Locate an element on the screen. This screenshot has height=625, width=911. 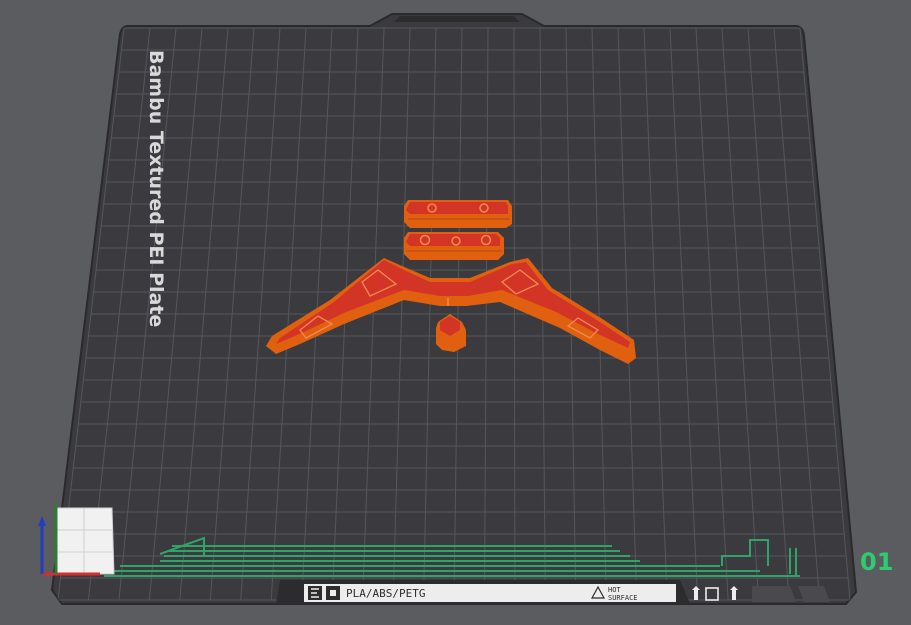
axis-gizmo is located at coordinates (76, 540).